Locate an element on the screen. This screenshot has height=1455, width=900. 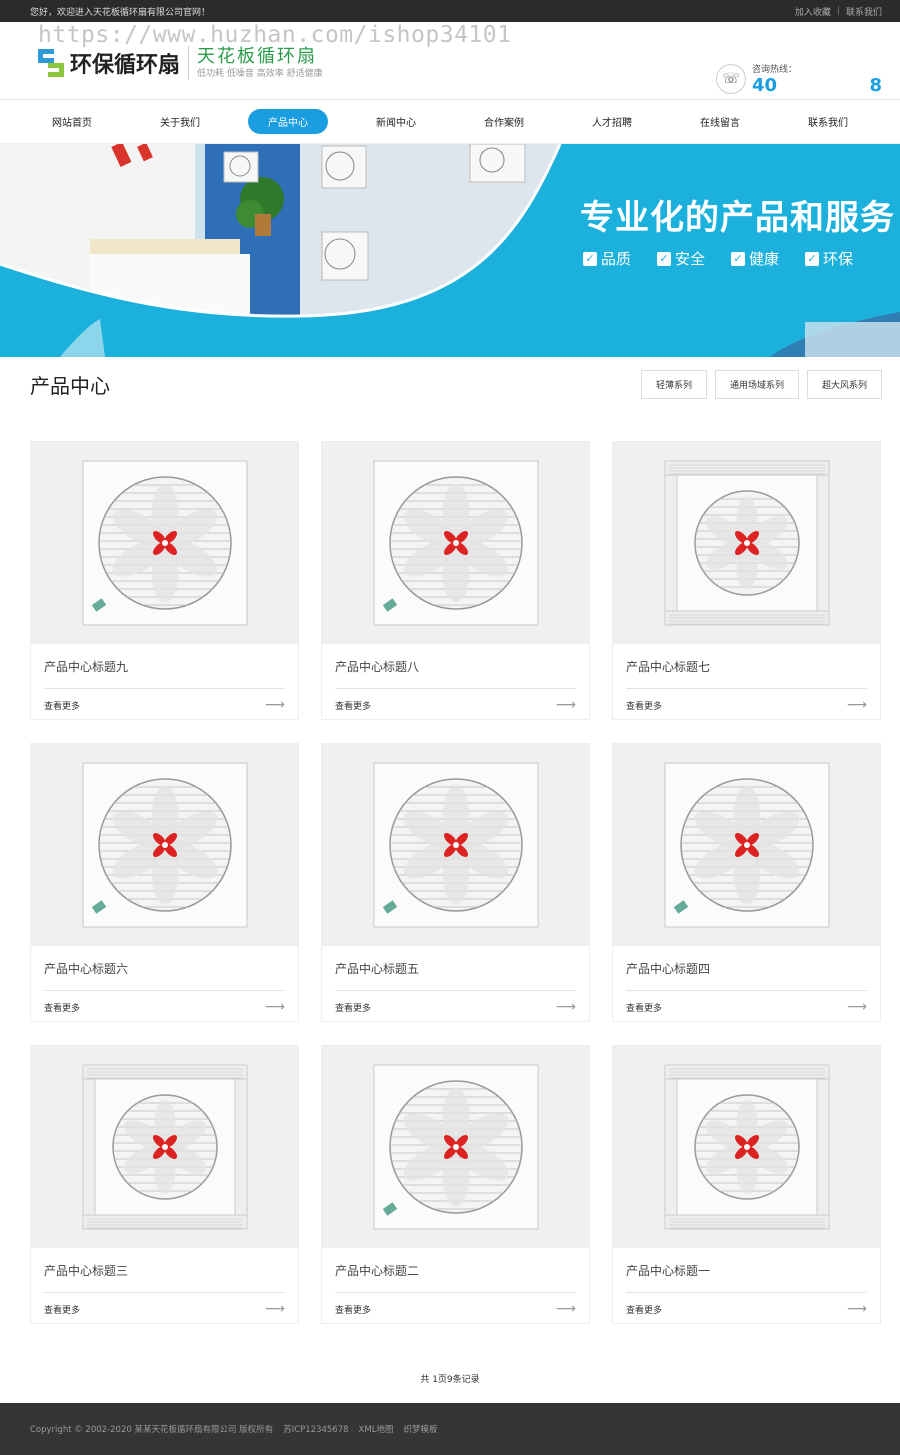
banner-features: ✓ 品质 ✓ 安全 ✓ 健康 ✓ 环保 is located at coordinates (718, 258).